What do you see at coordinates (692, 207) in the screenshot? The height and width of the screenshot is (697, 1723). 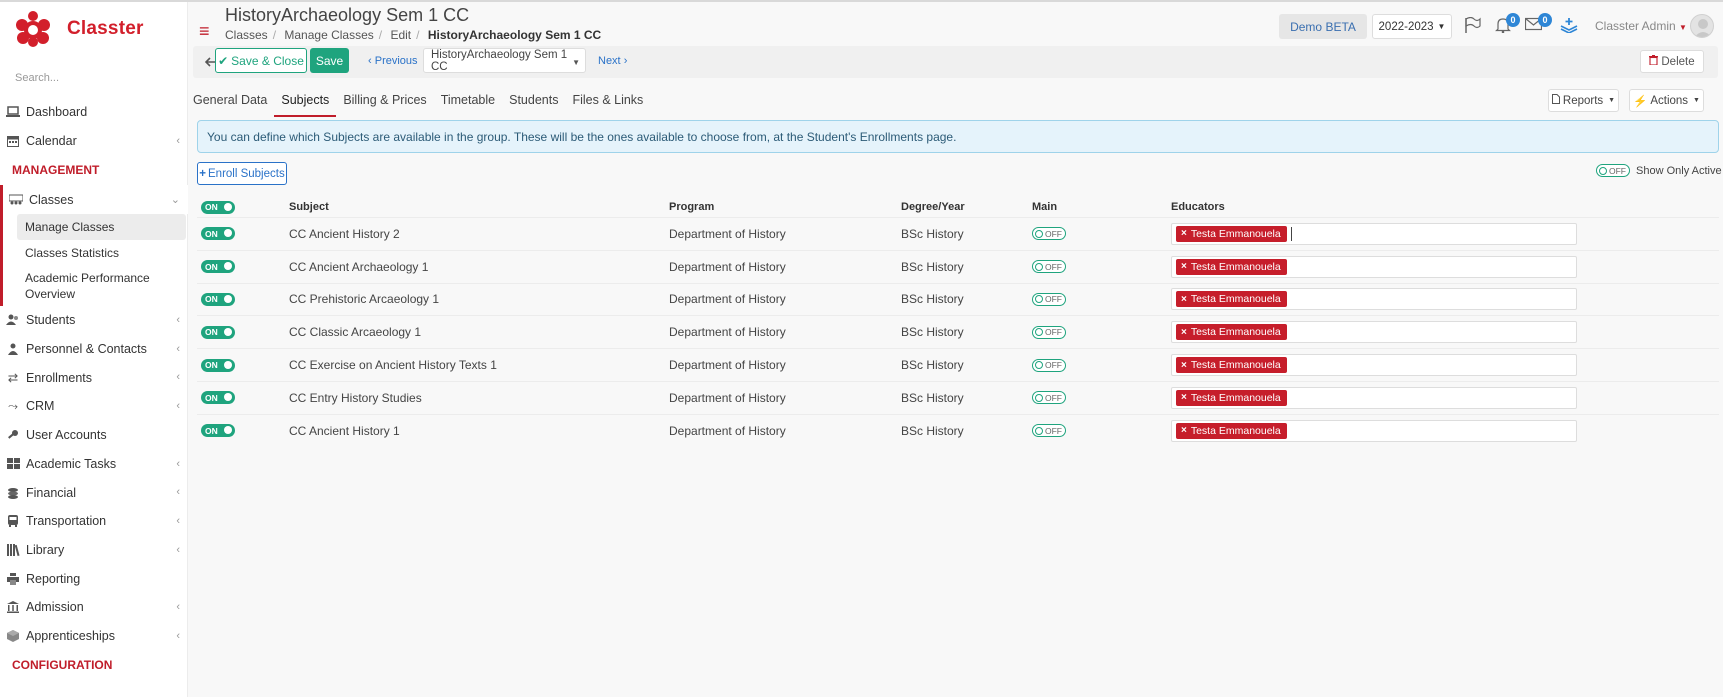 I see `col-header-program: Program` at bounding box center [692, 207].